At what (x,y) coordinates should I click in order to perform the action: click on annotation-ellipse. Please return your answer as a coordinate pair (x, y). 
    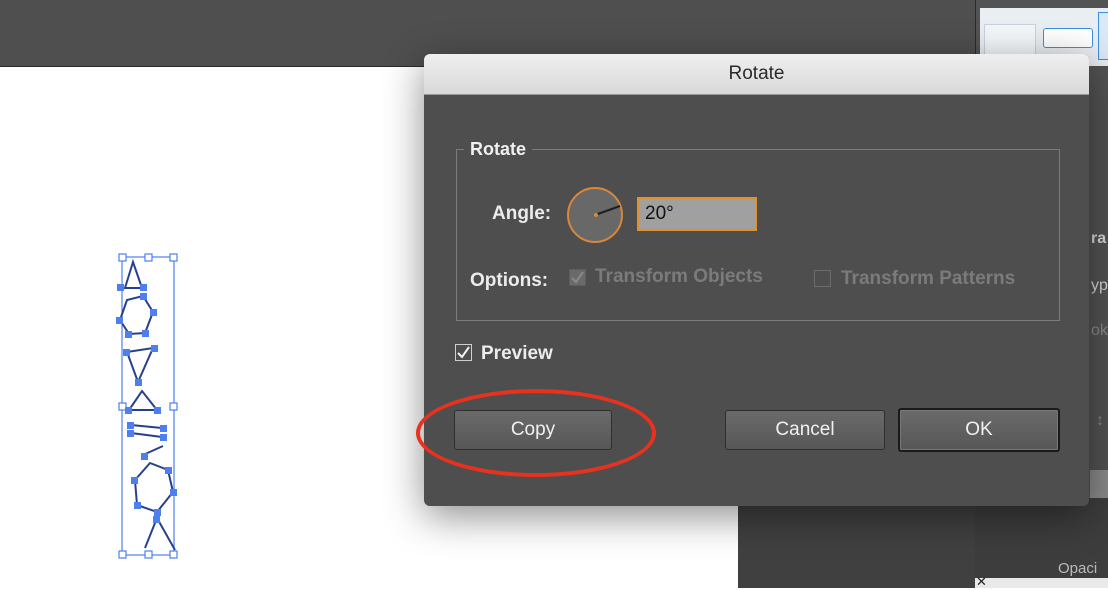
    Looking at the image, I should click on (536, 433).